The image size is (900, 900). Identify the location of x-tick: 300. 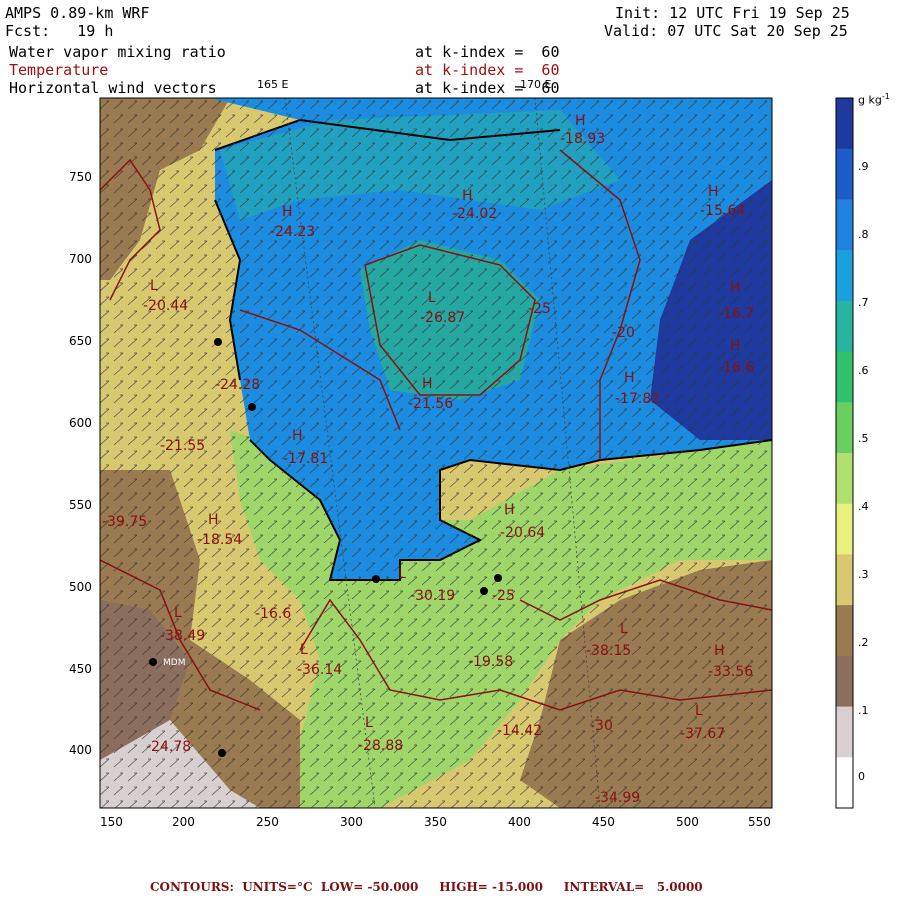
(351, 822).